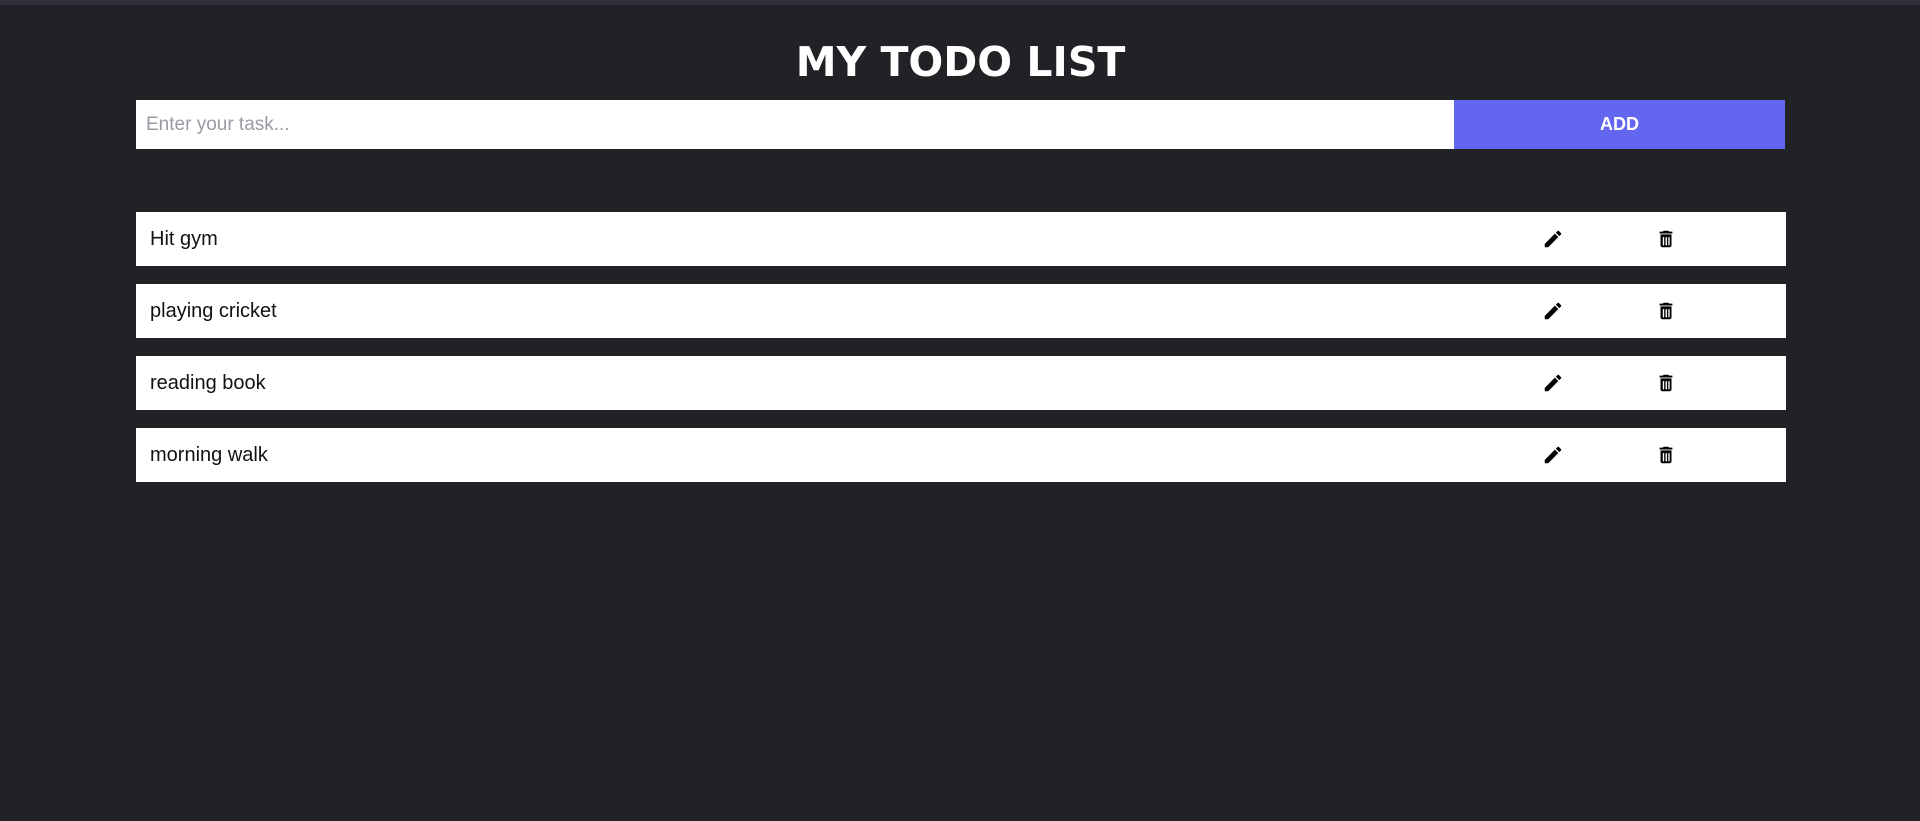 Image resolution: width=1920 pixels, height=821 pixels. I want to click on todo-item: morning walk, so click(961, 455).